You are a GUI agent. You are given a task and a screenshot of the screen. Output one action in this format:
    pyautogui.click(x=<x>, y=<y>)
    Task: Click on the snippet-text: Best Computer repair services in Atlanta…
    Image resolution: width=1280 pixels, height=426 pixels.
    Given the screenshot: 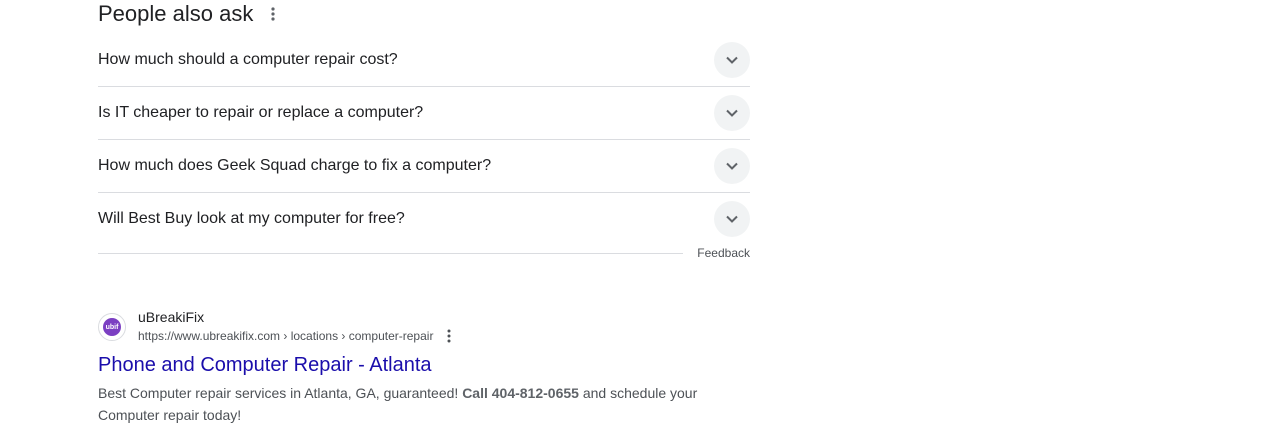 What is the action you would take?
    pyautogui.click(x=280, y=393)
    